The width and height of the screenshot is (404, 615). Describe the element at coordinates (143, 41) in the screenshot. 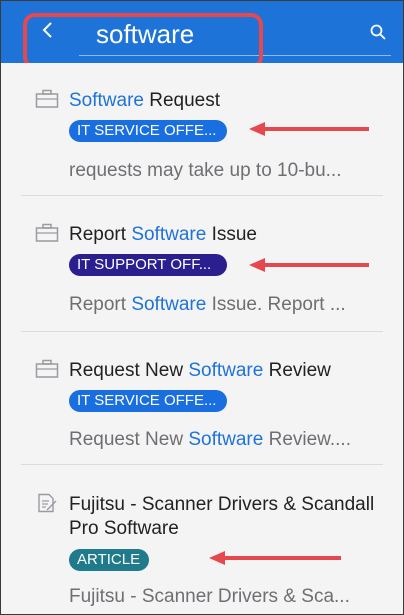

I see `annotation-highlight-box` at that location.